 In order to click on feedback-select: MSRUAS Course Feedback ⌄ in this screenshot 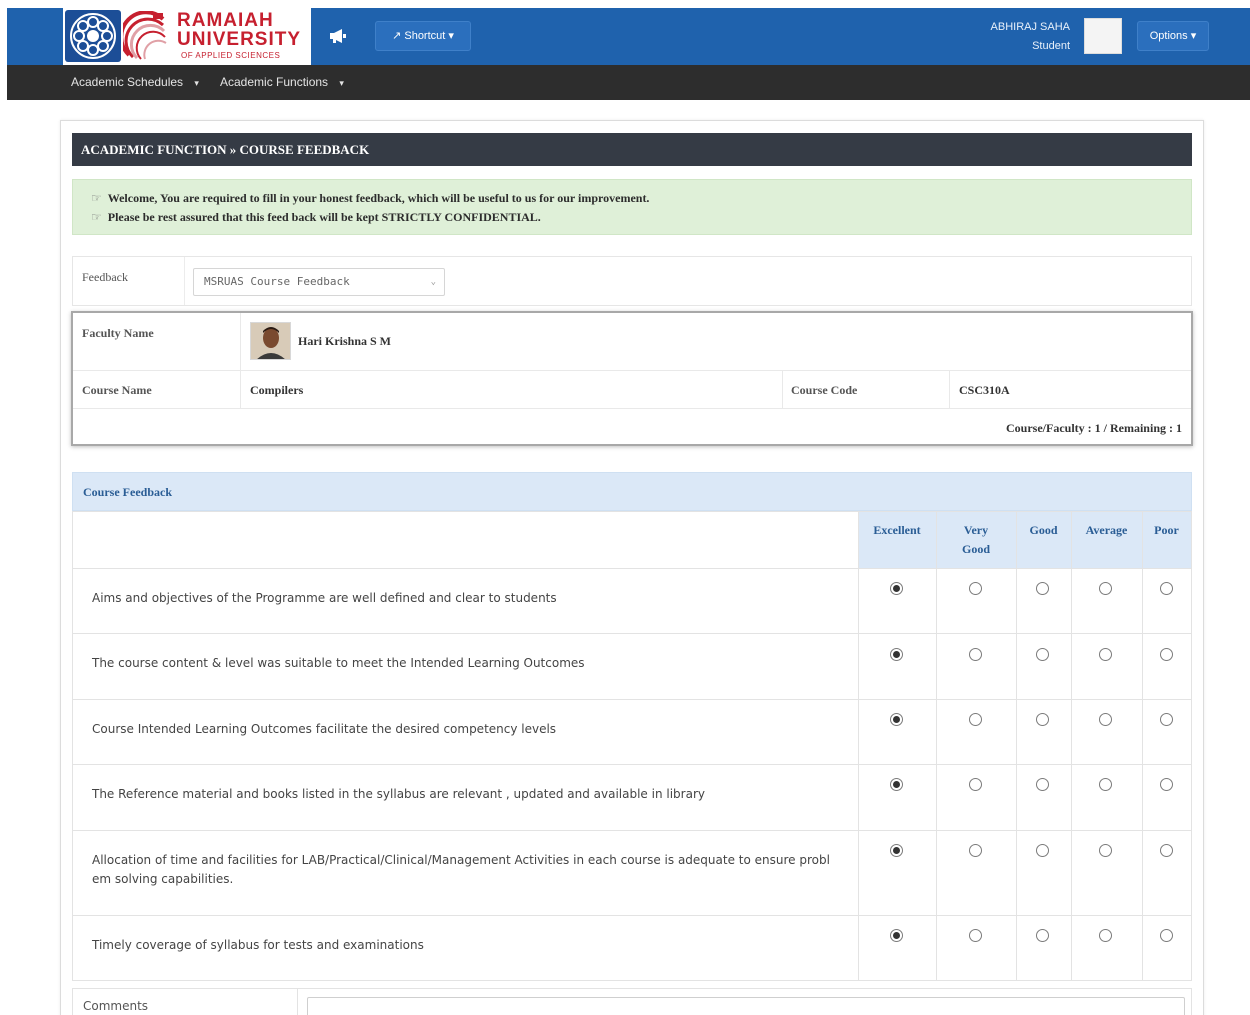, I will do `click(319, 282)`.